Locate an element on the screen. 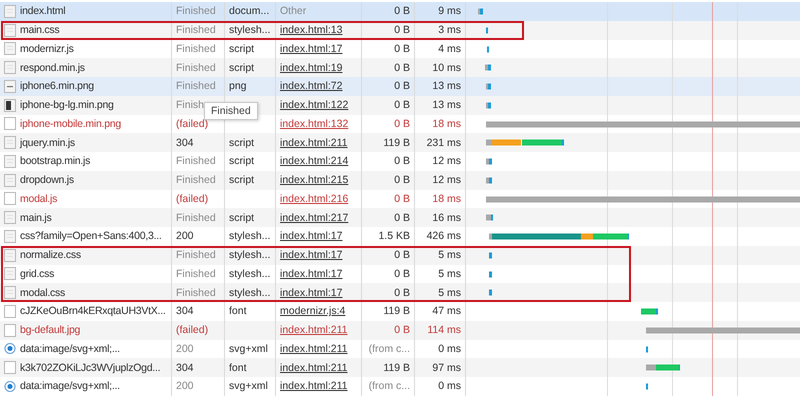 This screenshot has width=800, height=405. initiator-link: index.html:217 is located at coordinates (314, 218).